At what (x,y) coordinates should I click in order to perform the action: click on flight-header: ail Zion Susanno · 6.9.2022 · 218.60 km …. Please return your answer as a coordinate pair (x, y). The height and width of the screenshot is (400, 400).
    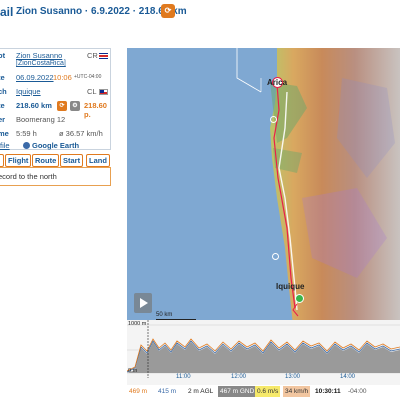
    Looking at the image, I should click on (200, 12).